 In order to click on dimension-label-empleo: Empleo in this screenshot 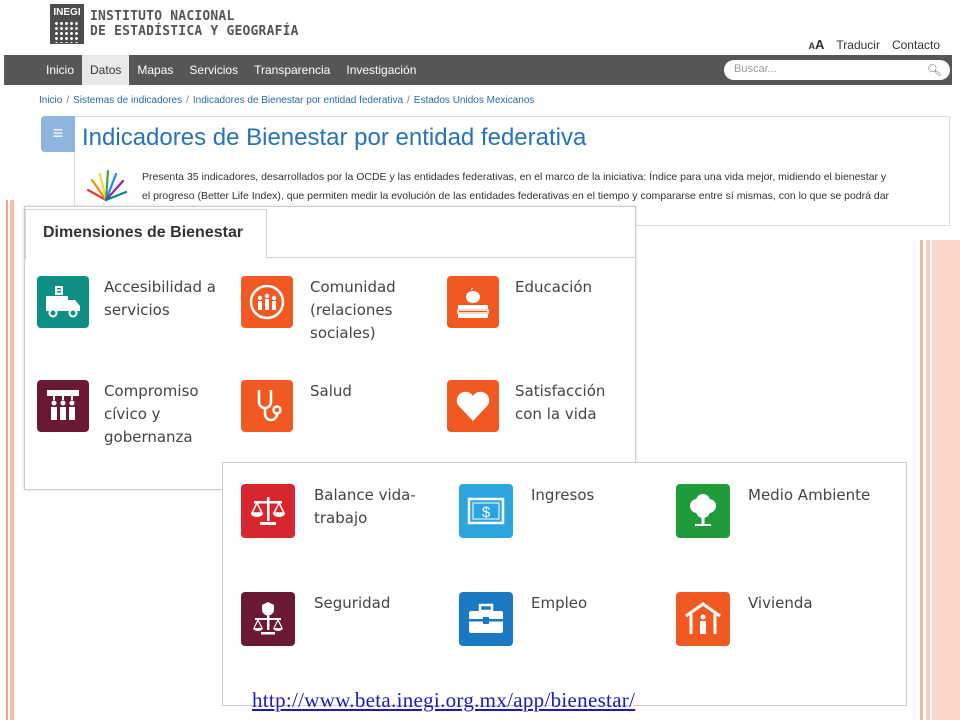, I will do `click(586, 603)`.